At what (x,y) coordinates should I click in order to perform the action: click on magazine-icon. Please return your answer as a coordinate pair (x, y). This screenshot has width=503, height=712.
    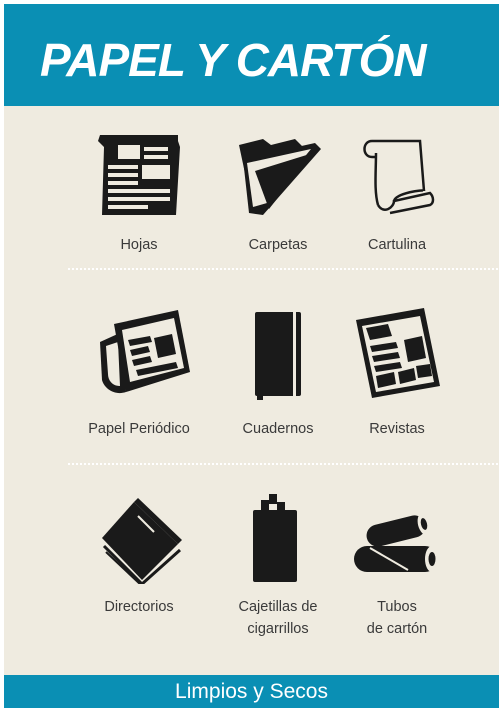
    Looking at the image, I should click on (398, 353).